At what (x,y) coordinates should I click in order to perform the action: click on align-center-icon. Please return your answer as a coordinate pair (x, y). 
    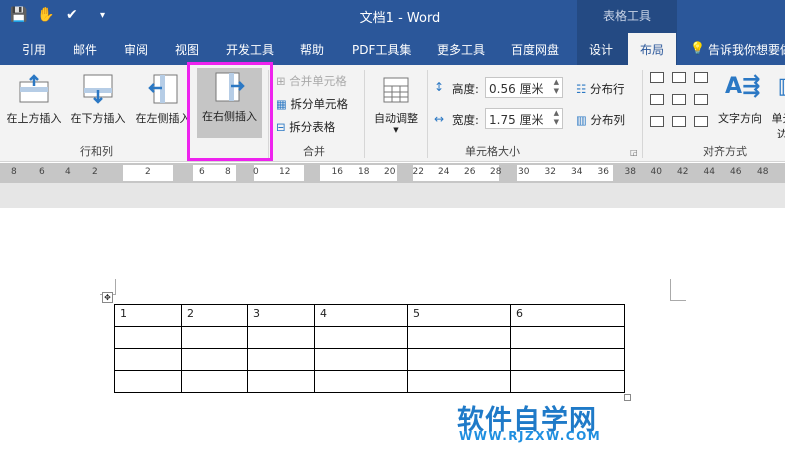
    Looking at the image, I should click on (679, 99).